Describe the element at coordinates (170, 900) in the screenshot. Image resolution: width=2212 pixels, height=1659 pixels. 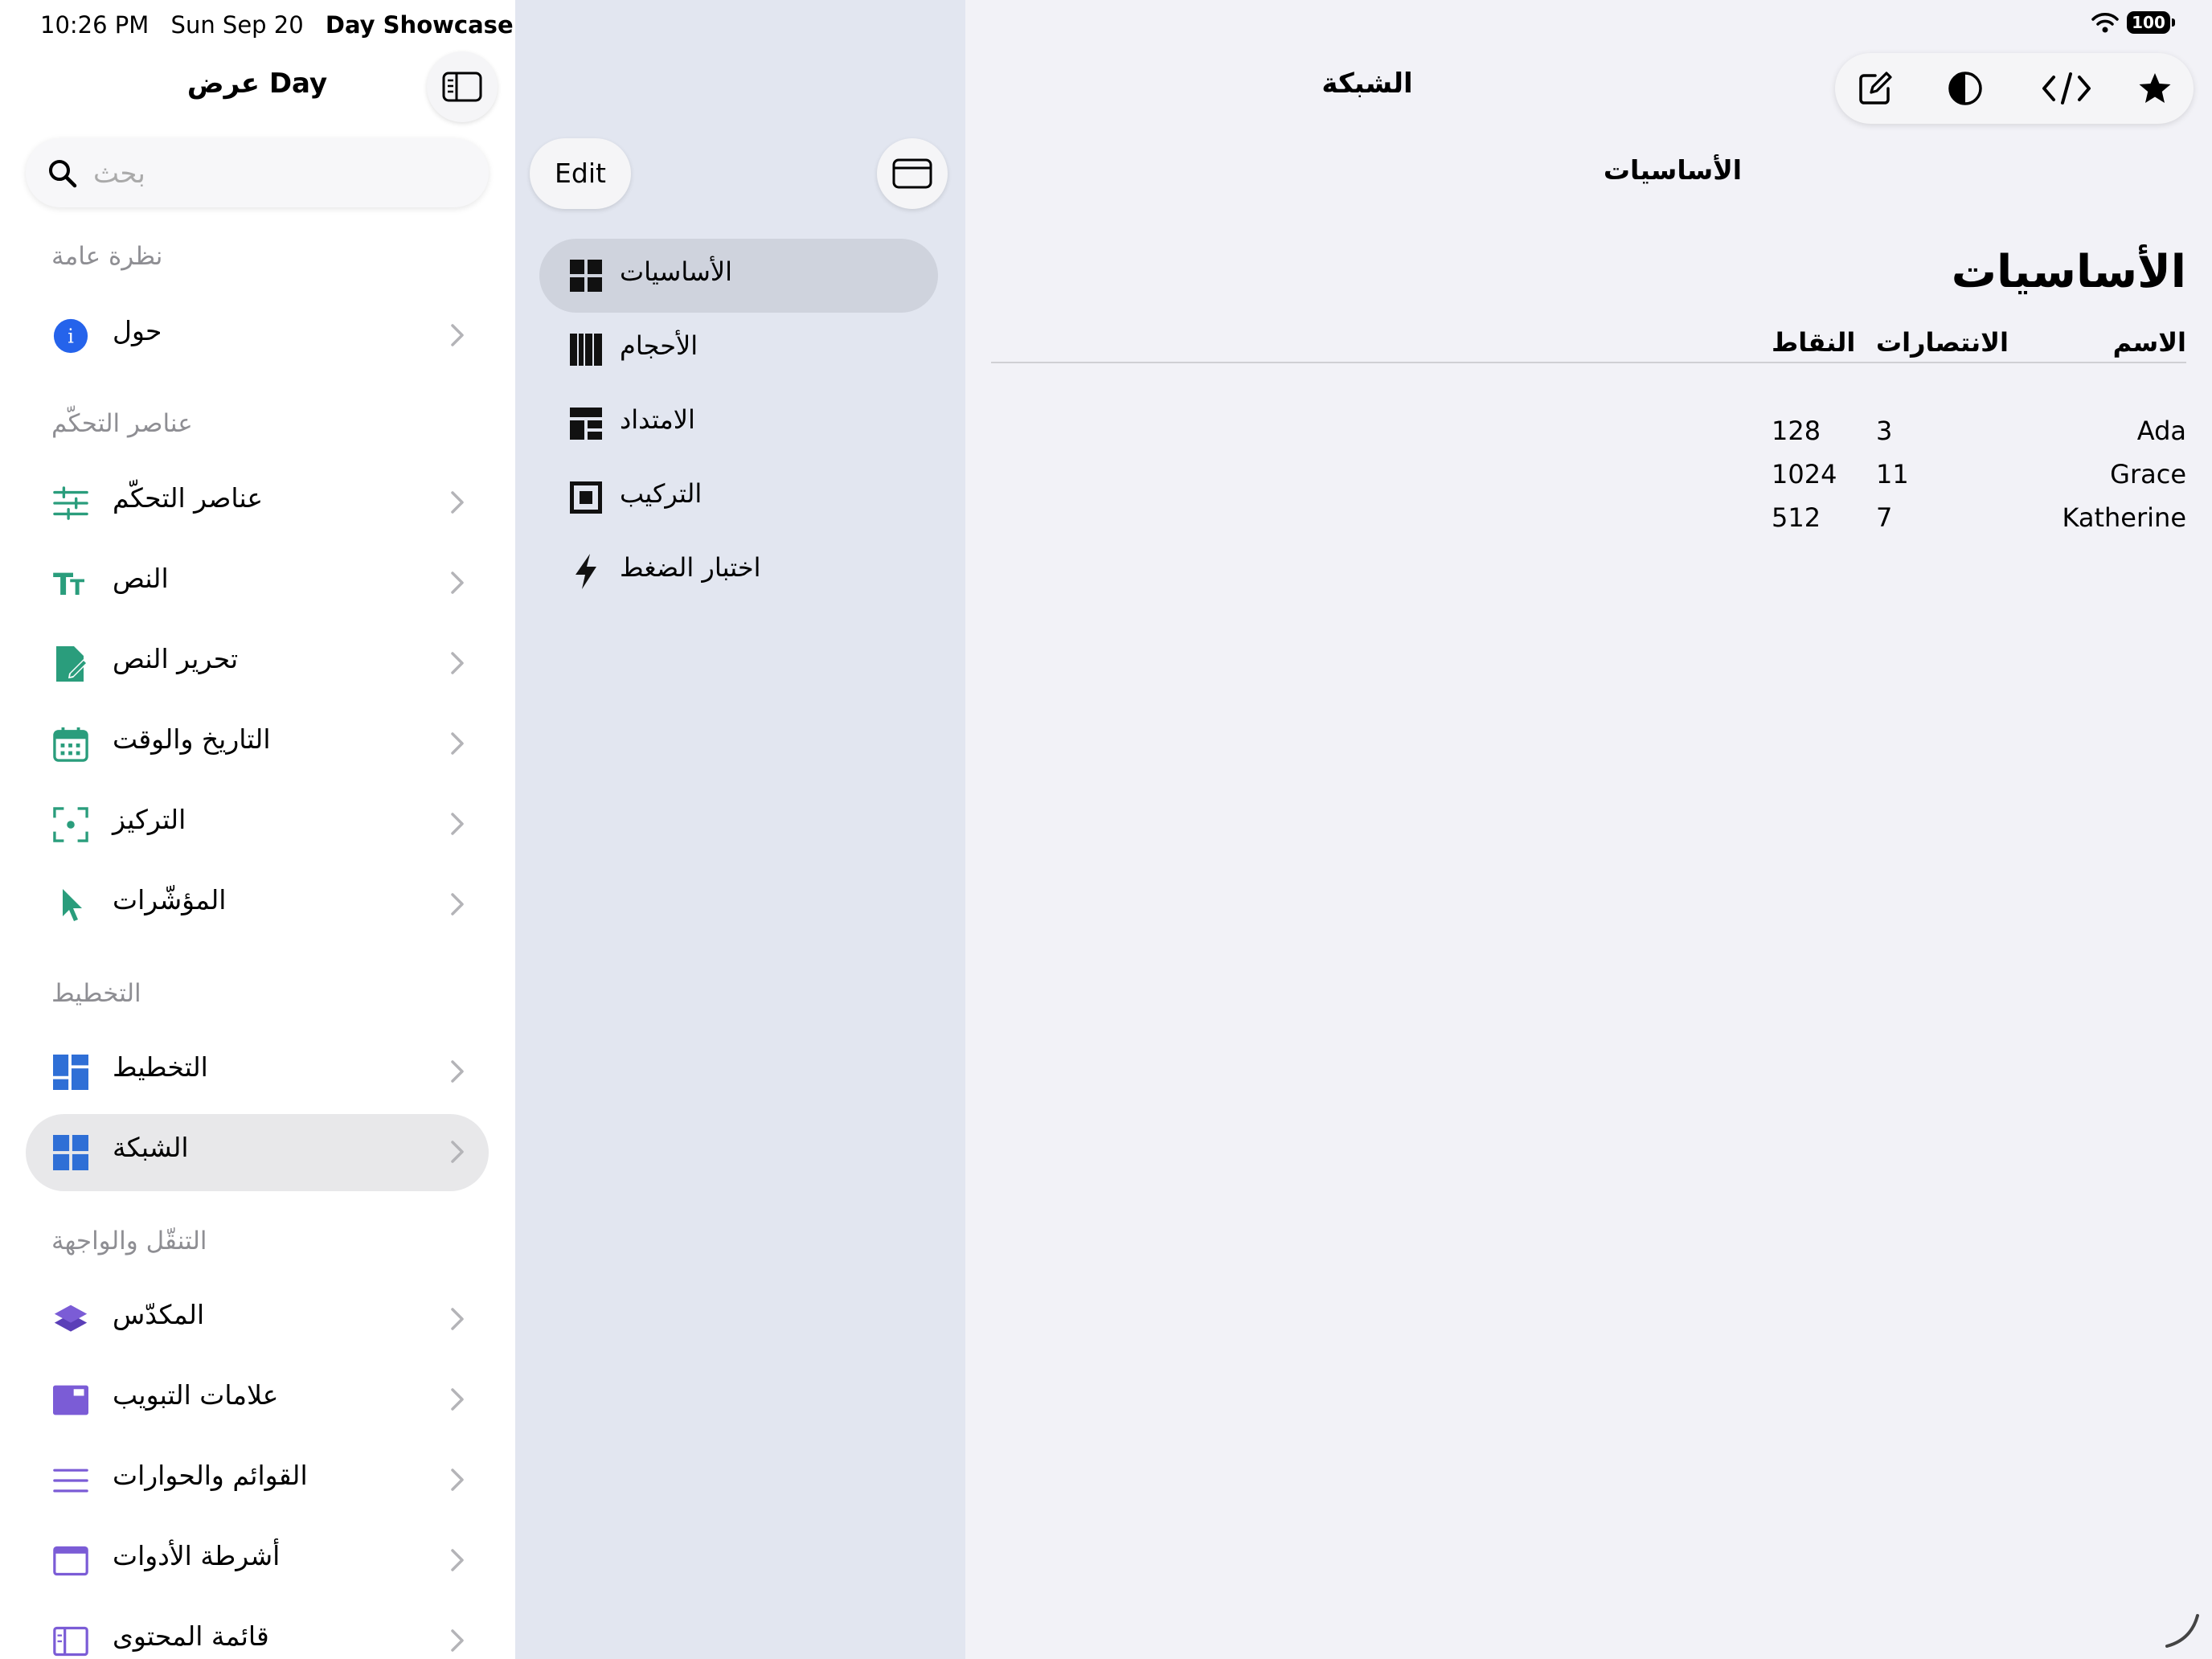
I see `sidebar-item-label: المؤشّرات` at that location.